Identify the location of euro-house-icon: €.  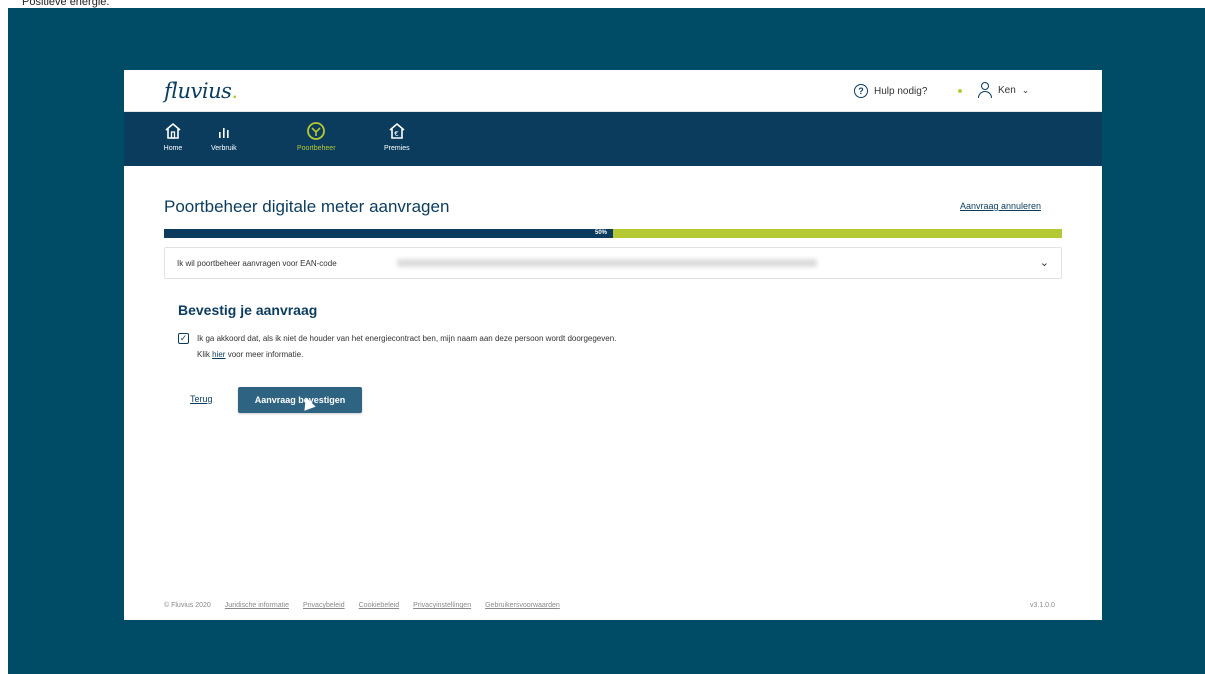
(397, 131).